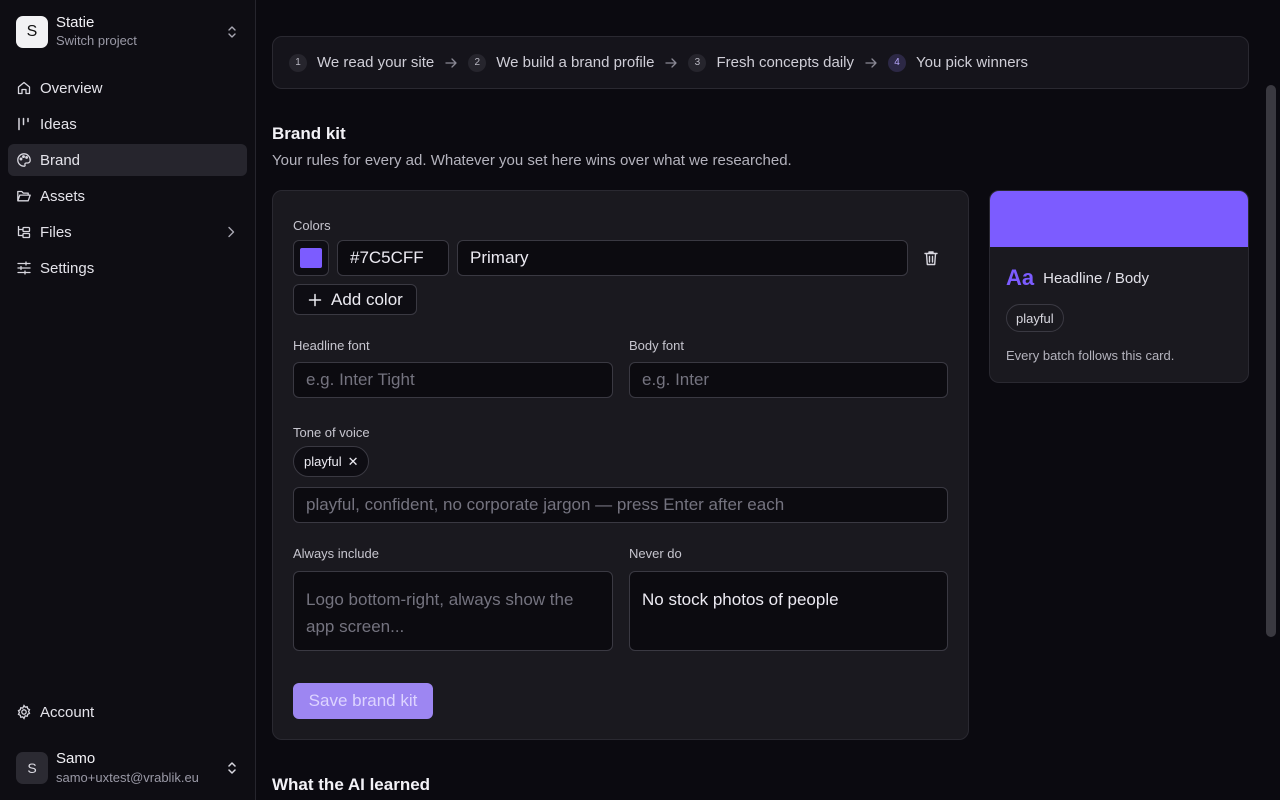 Image resolution: width=1280 pixels, height=800 pixels. I want to click on sidebar-item-label: Settings, so click(67, 268).